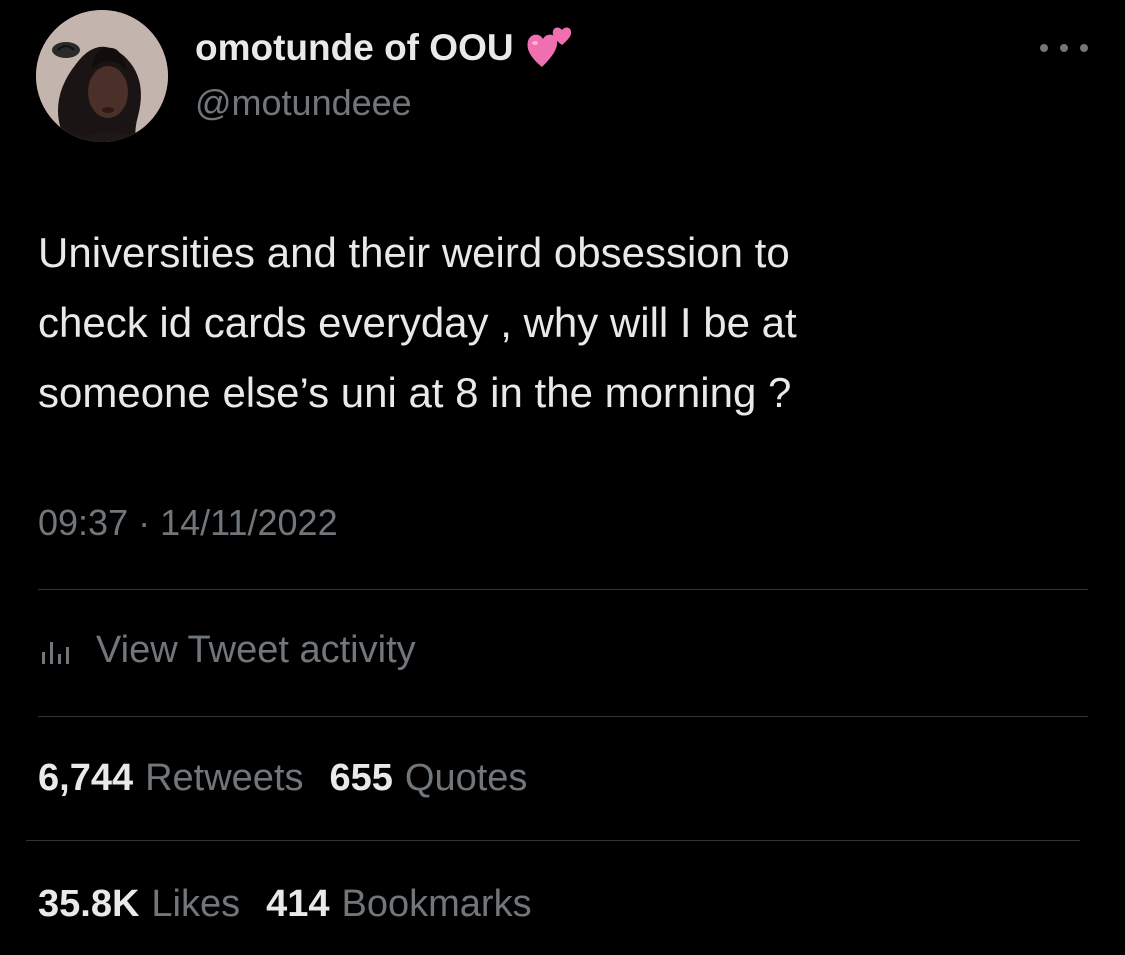 Image resolution: width=1125 pixels, height=955 pixels. I want to click on bar-chart-icon, so click(55, 653).